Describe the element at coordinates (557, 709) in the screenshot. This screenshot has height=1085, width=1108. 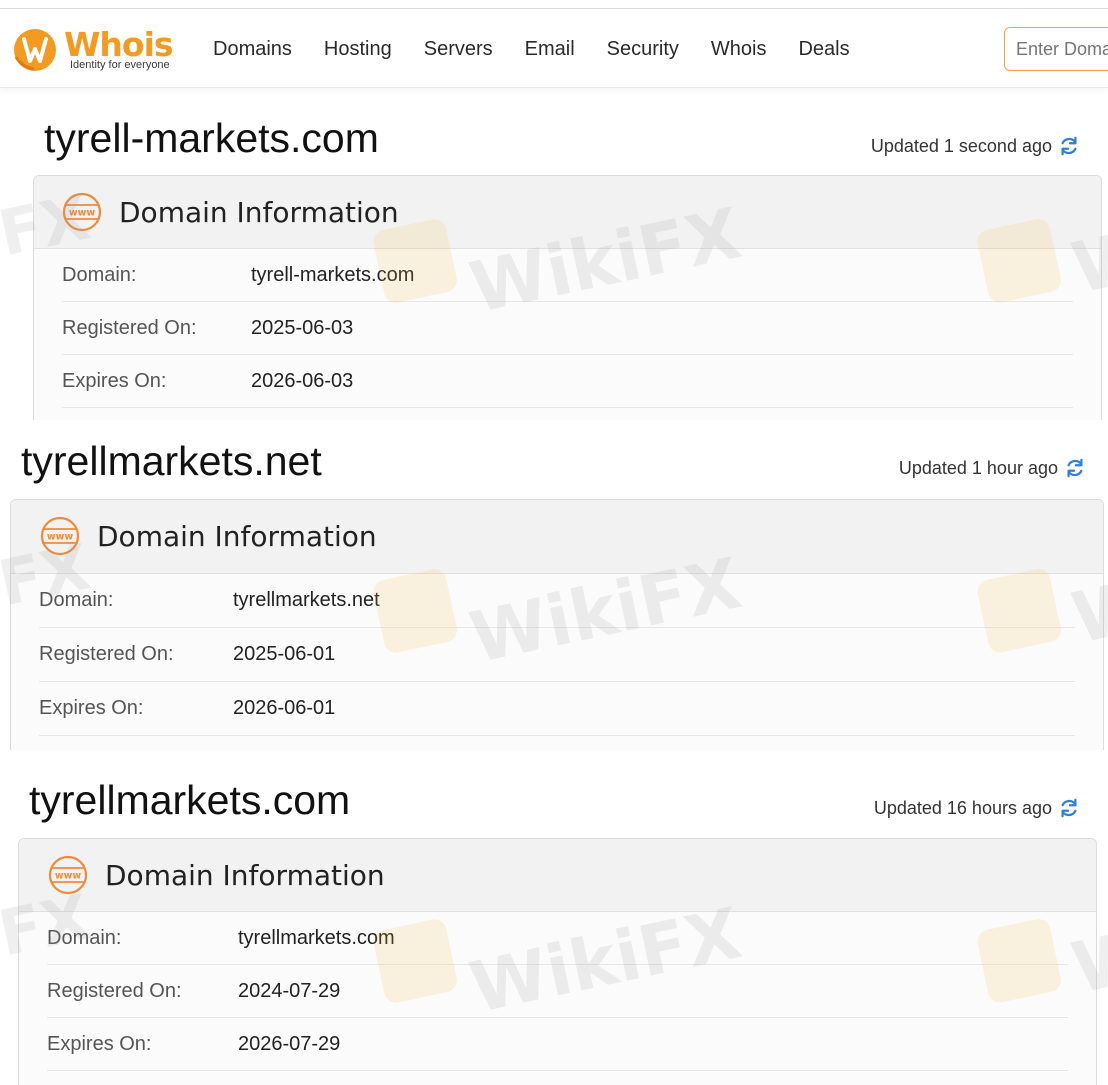
I see `info-row-expires: Expires On: 2026-06-01` at that location.